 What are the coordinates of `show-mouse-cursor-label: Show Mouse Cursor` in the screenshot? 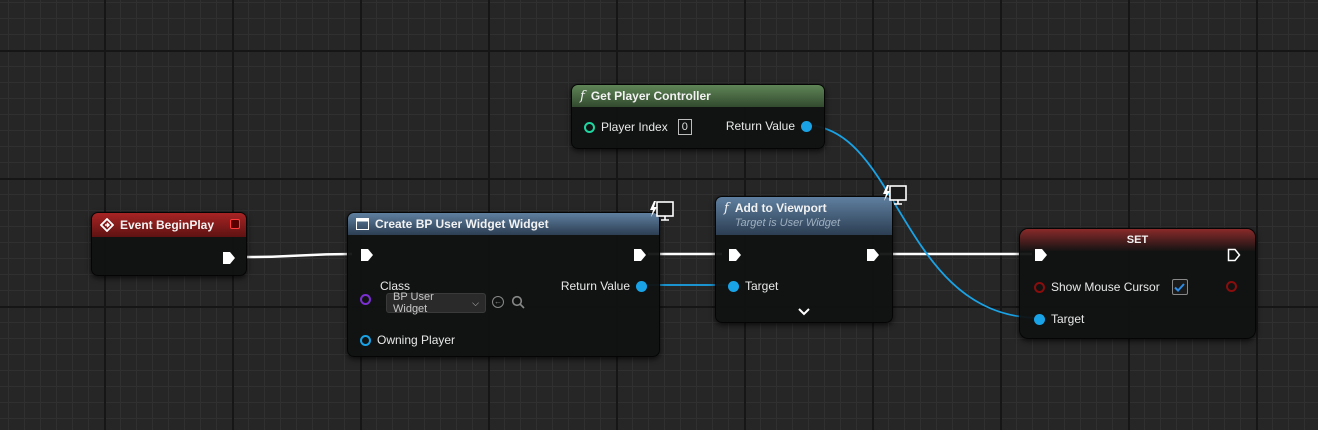 It's located at (1105, 287).